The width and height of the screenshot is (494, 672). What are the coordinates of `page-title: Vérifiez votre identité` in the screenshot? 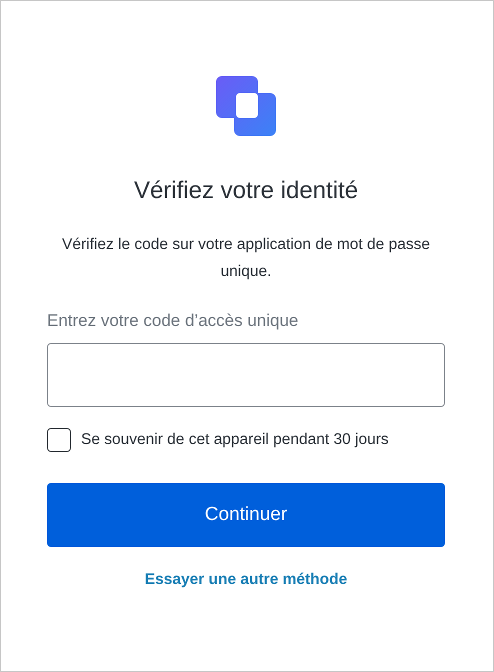 It's located at (246, 191).